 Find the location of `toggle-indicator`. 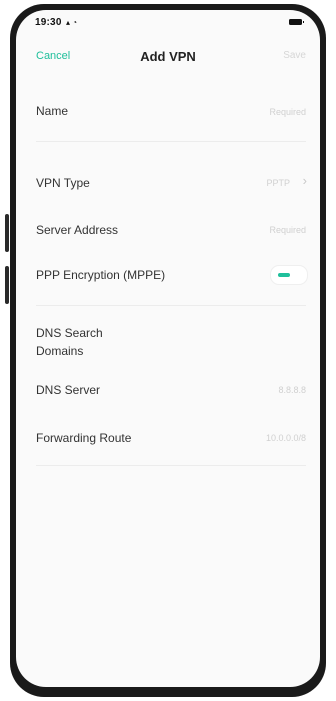

toggle-indicator is located at coordinates (284, 275).